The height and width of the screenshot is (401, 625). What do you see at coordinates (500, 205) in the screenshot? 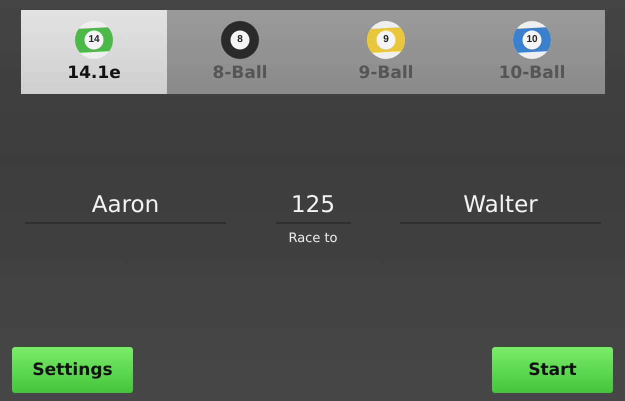
I see `player-name-field: Walter` at bounding box center [500, 205].